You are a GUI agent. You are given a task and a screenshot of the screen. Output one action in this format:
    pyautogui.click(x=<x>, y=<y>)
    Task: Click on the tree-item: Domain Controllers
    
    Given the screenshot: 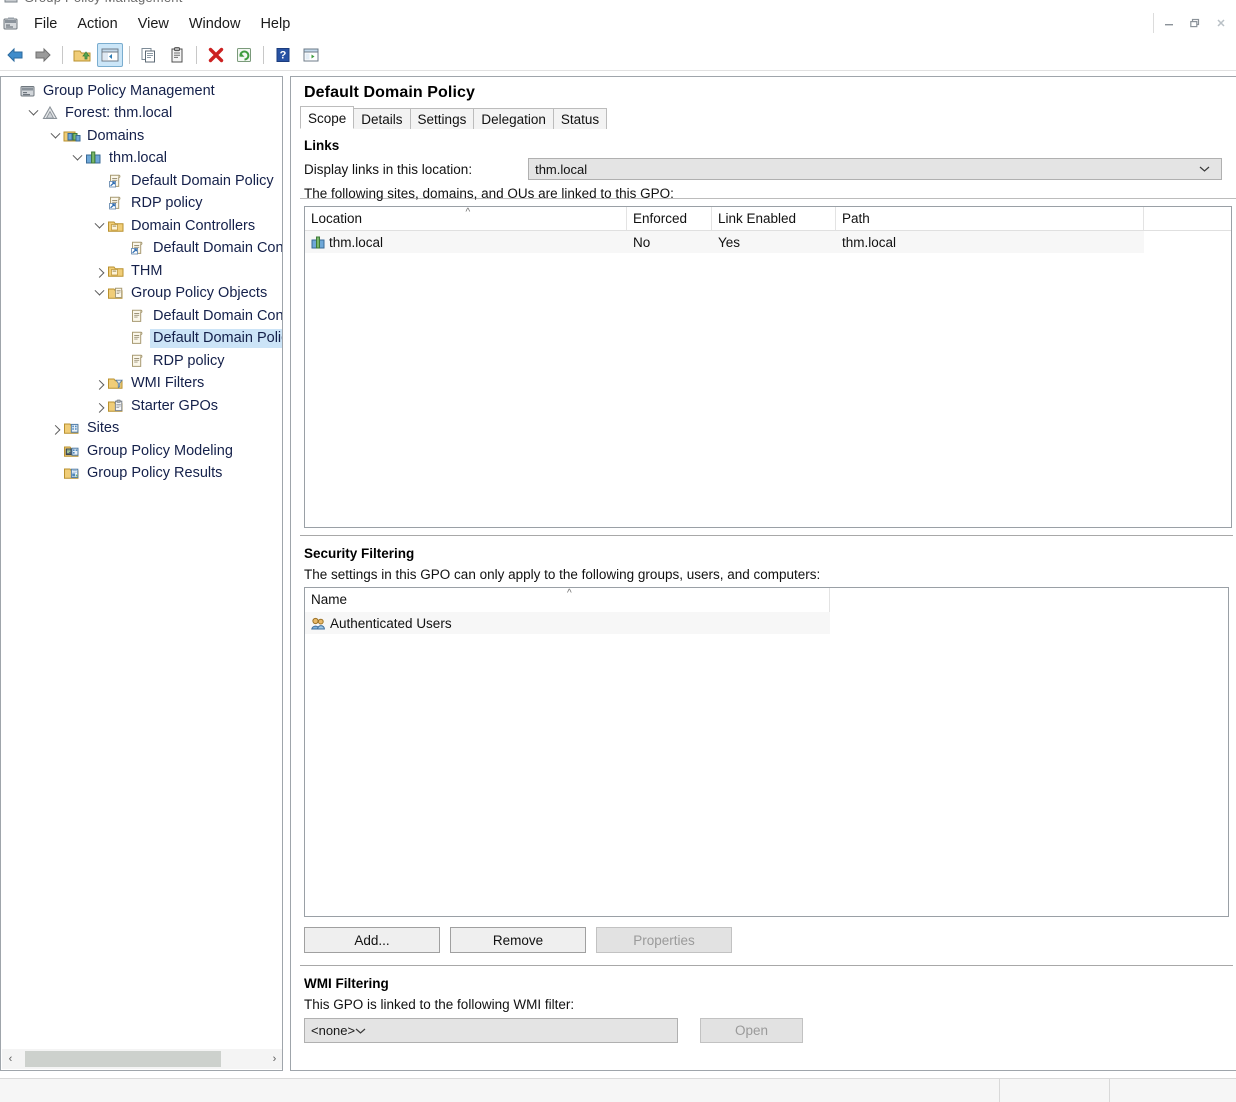 What is the action you would take?
    pyautogui.click(x=141, y=226)
    